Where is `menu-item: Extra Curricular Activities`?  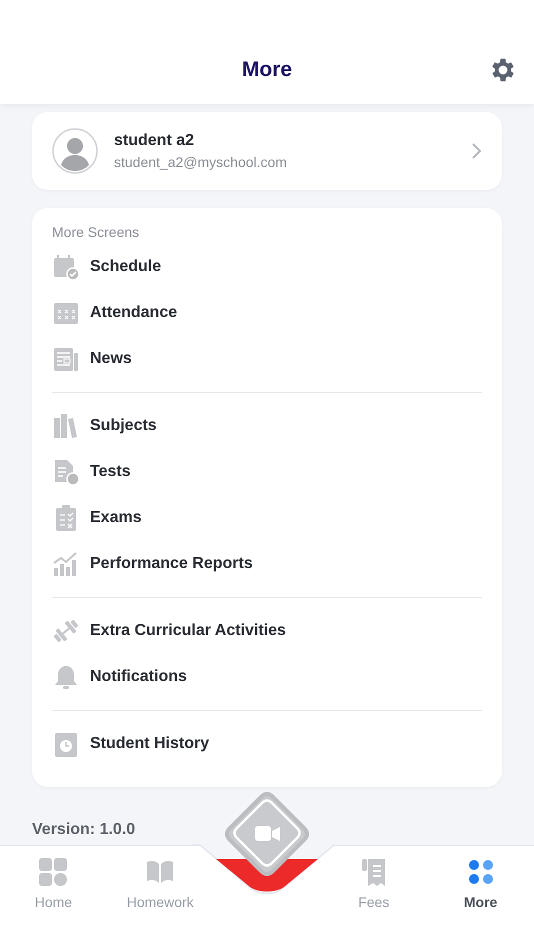
menu-item: Extra Curricular Activities is located at coordinates (267, 631).